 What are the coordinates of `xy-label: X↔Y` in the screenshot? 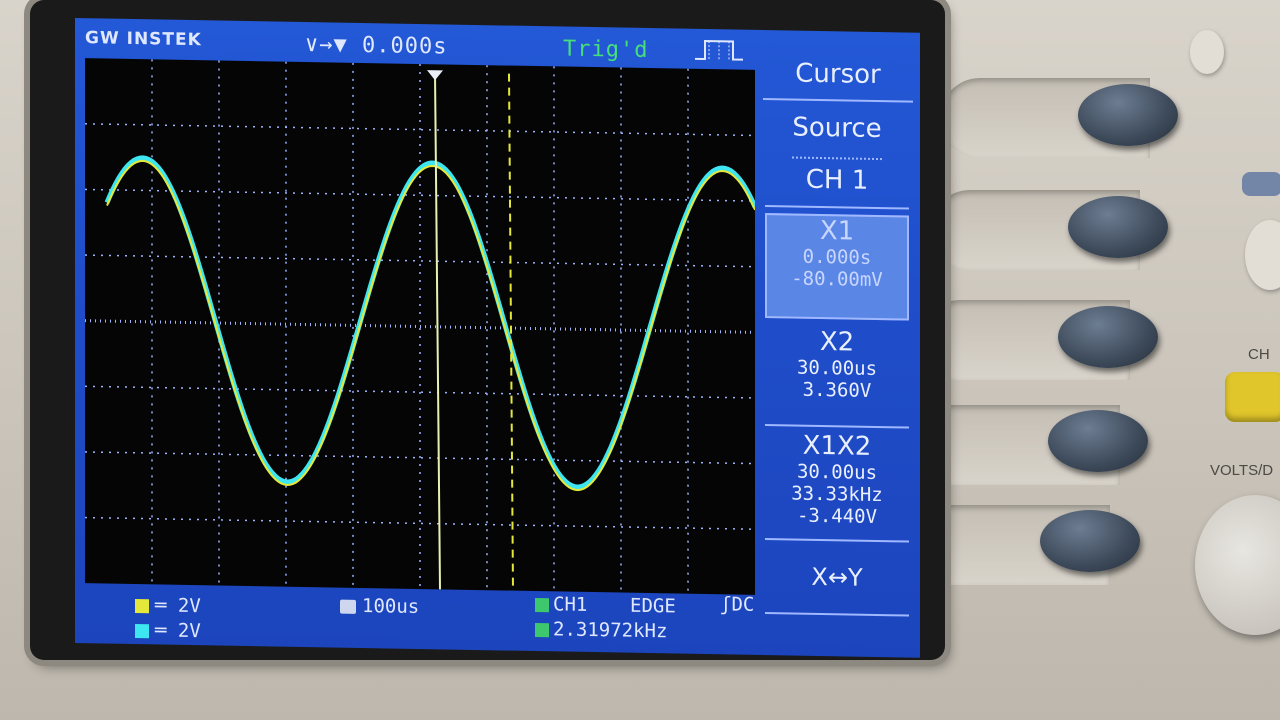 It's located at (837, 577).